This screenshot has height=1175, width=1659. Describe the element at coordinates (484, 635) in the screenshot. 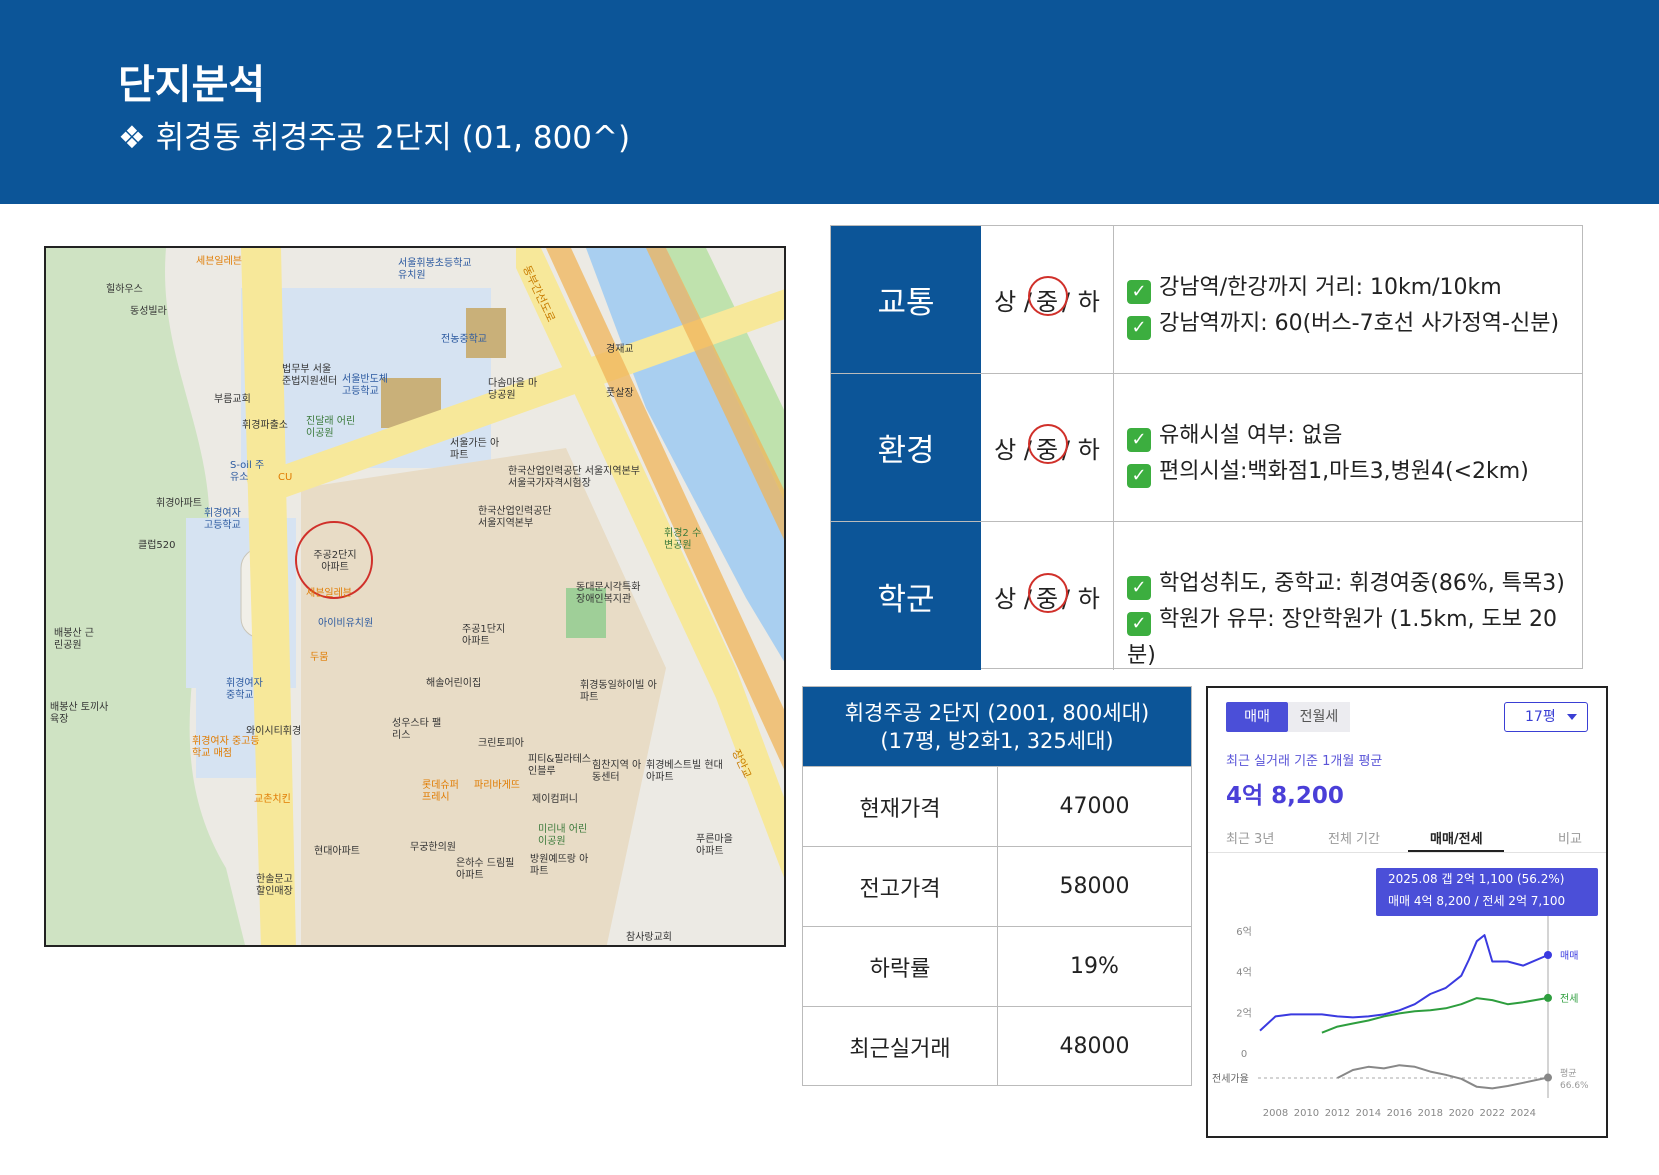

I see `map-label: 주공1단지 아파트` at that location.